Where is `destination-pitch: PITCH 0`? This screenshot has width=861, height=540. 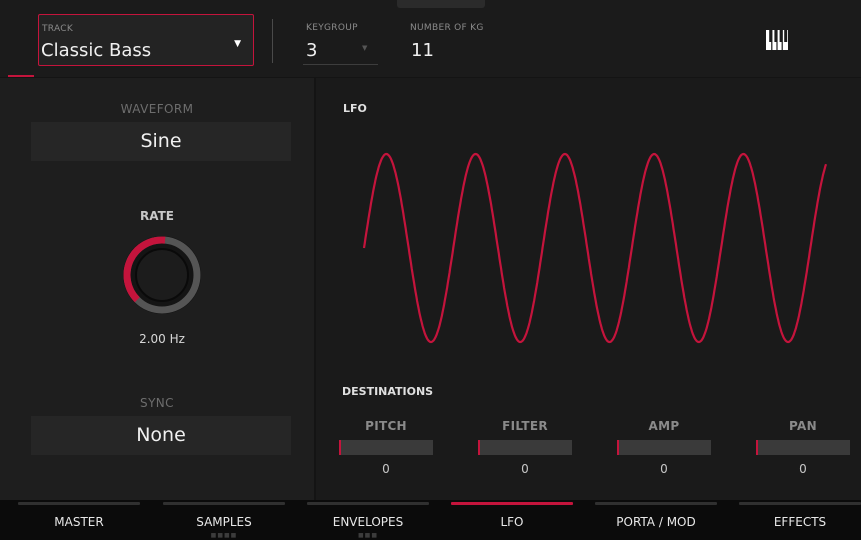
destination-pitch: PITCH 0 is located at coordinates (386, 447).